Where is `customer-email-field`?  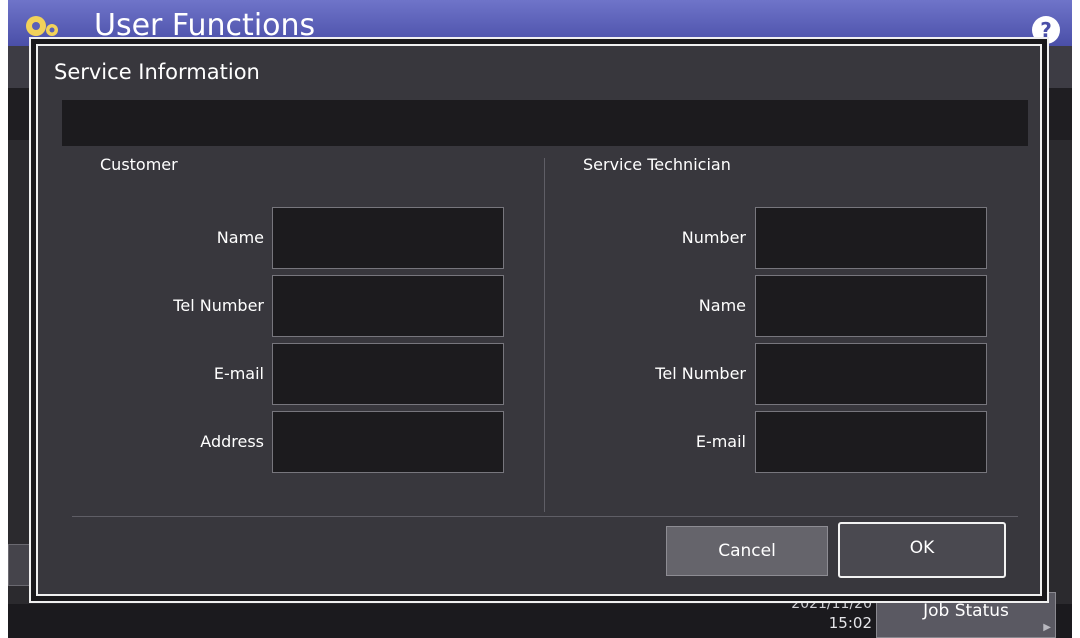
customer-email-field is located at coordinates (388, 374).